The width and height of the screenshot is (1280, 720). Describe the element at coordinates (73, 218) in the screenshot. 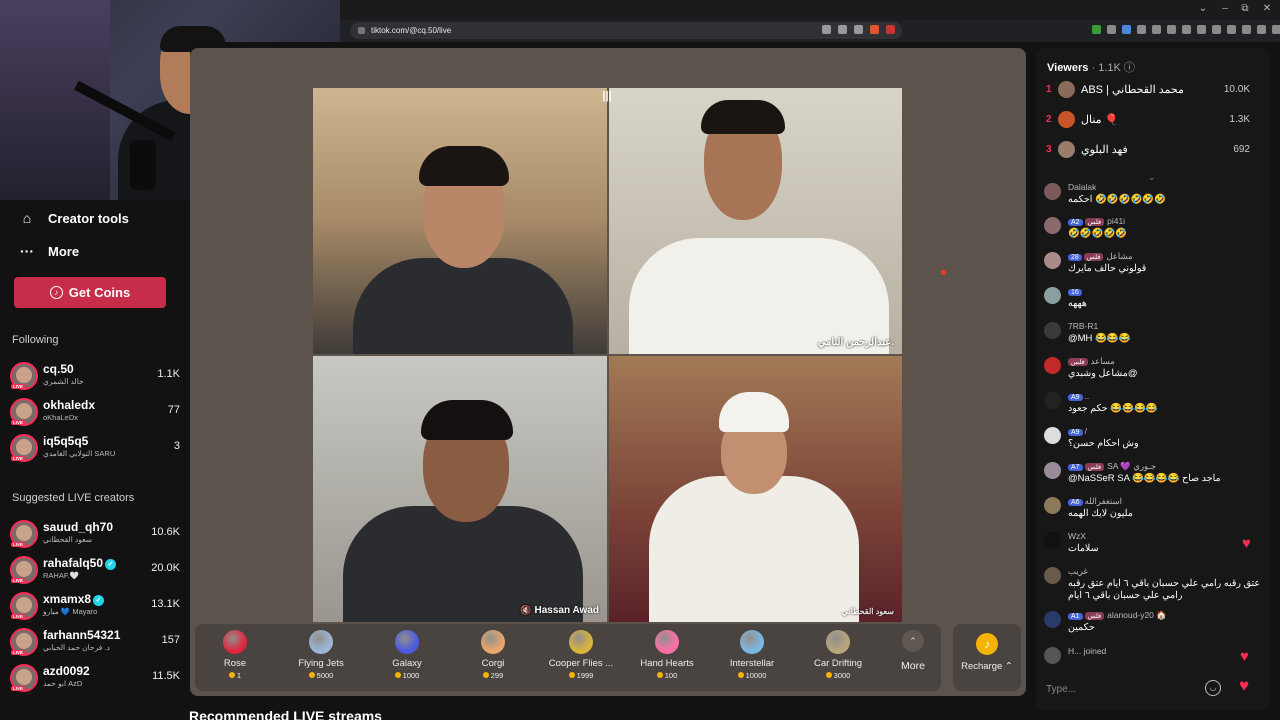

I see `creator-tools-link: ⌂ Creator tools` at that location.